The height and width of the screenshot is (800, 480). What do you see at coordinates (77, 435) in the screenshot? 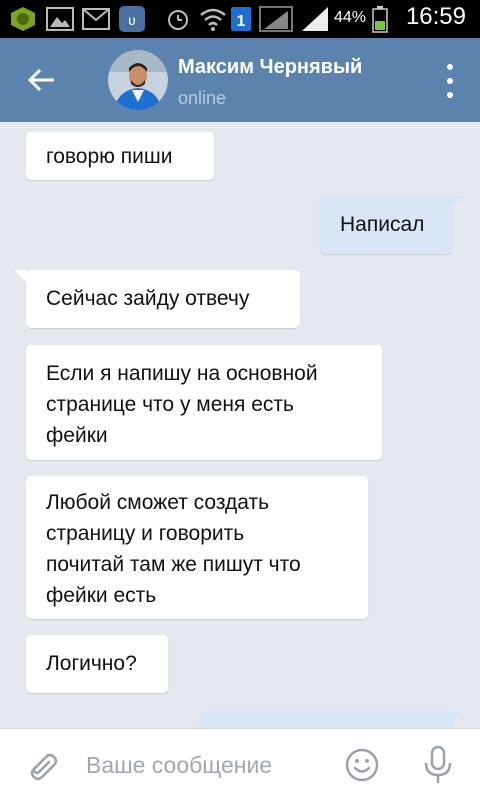
I see `message-text-line: фейки` at bounding box center [77, 435].